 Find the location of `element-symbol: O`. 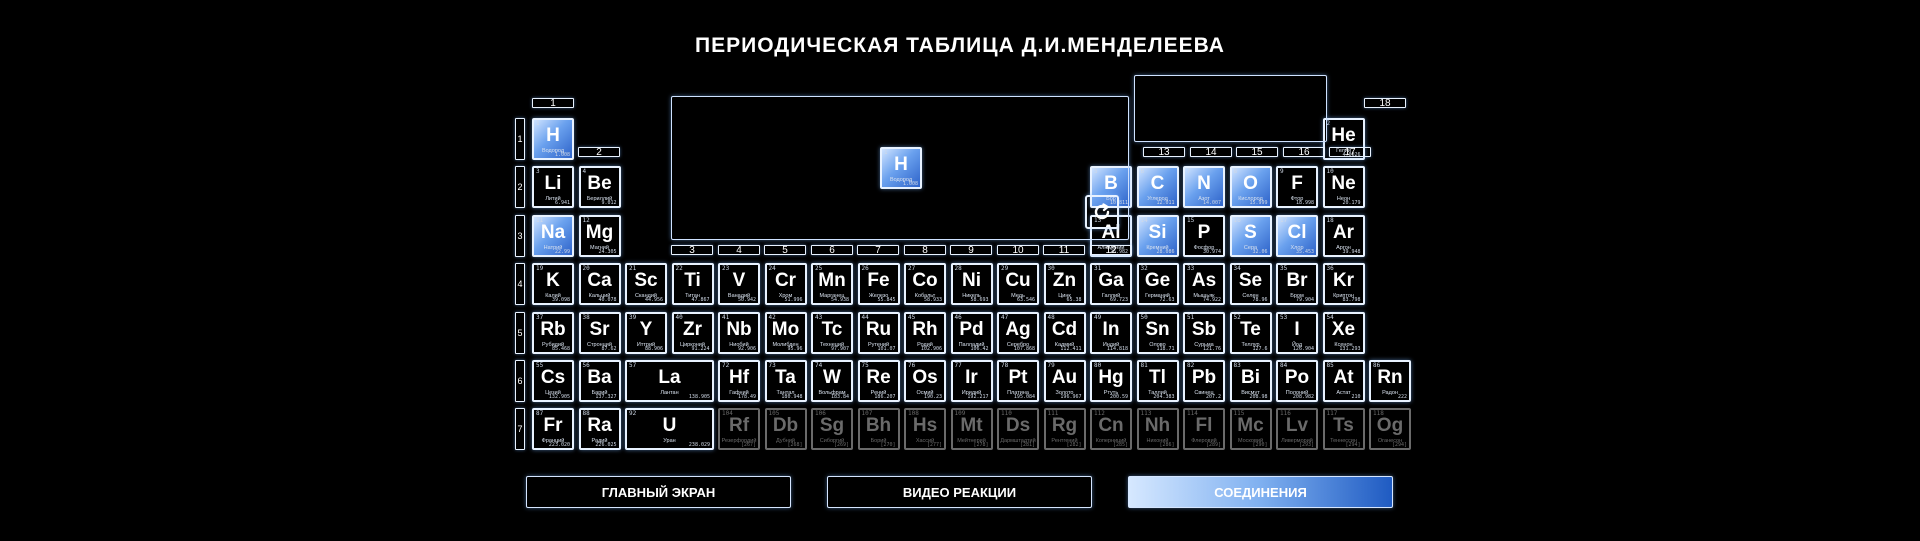

element-symbol: O is located at coordinates (1250, 184).